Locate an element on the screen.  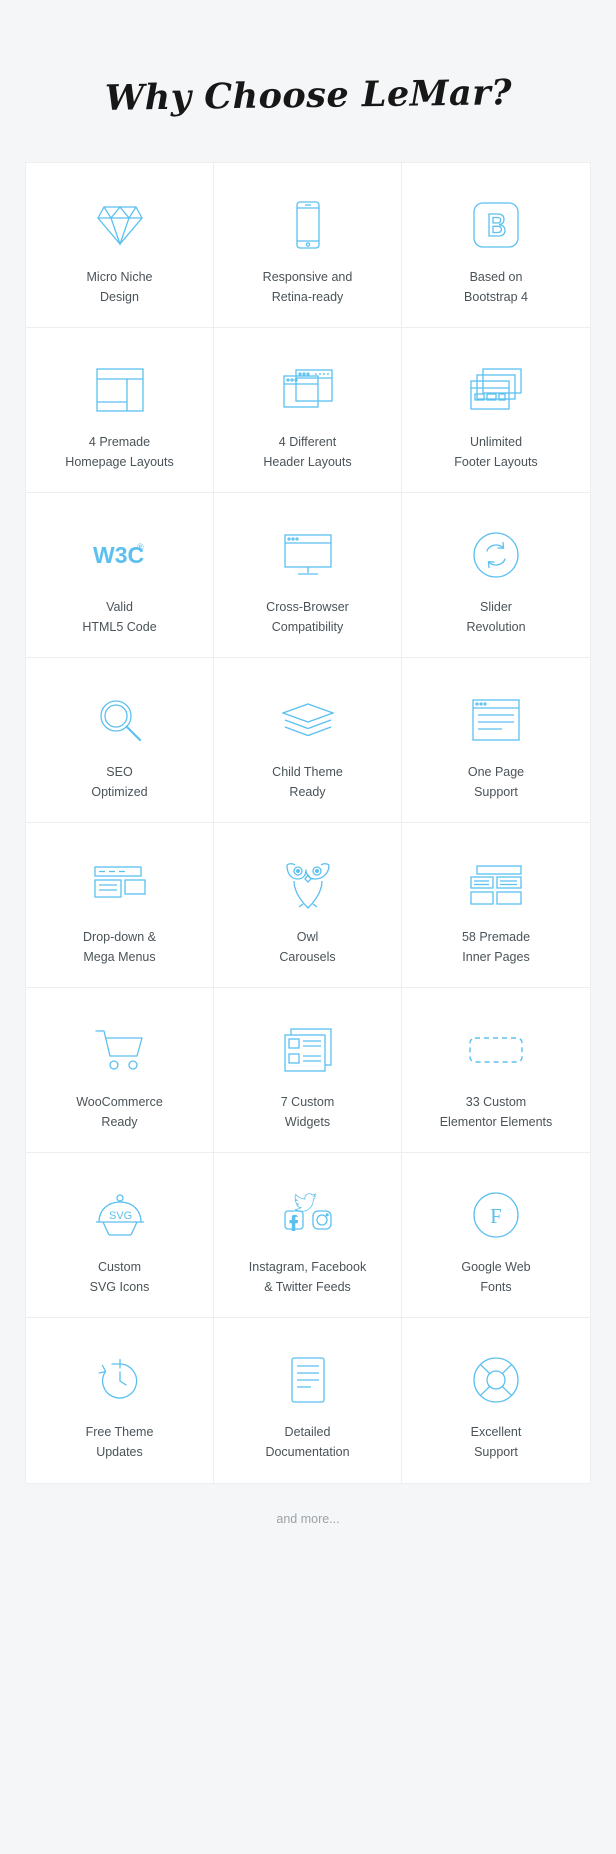
feature-card: SVG Custom SVG Icons is located at coordinates (120, 1235).